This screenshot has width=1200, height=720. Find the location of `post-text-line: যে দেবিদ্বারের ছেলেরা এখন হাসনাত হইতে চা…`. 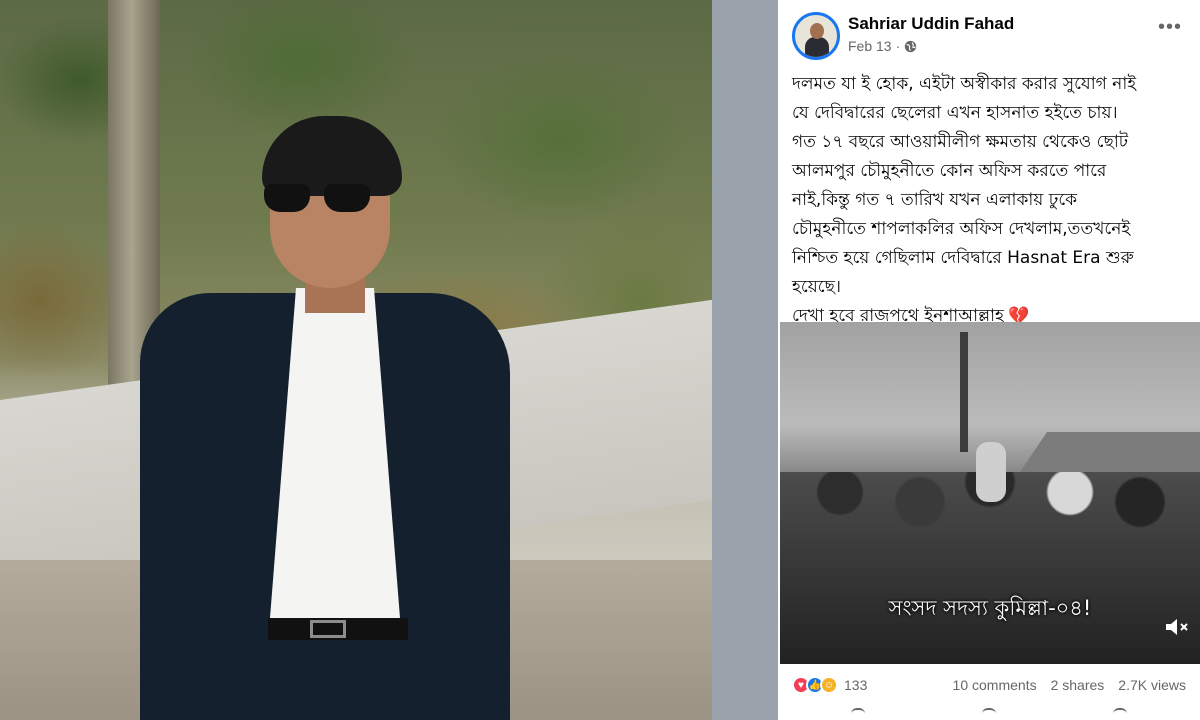

post-text-line: যে দেবিদ্বারের ছেলেরা এখন হাসনাত হইতে চা… is located at coordinates (955, 113).